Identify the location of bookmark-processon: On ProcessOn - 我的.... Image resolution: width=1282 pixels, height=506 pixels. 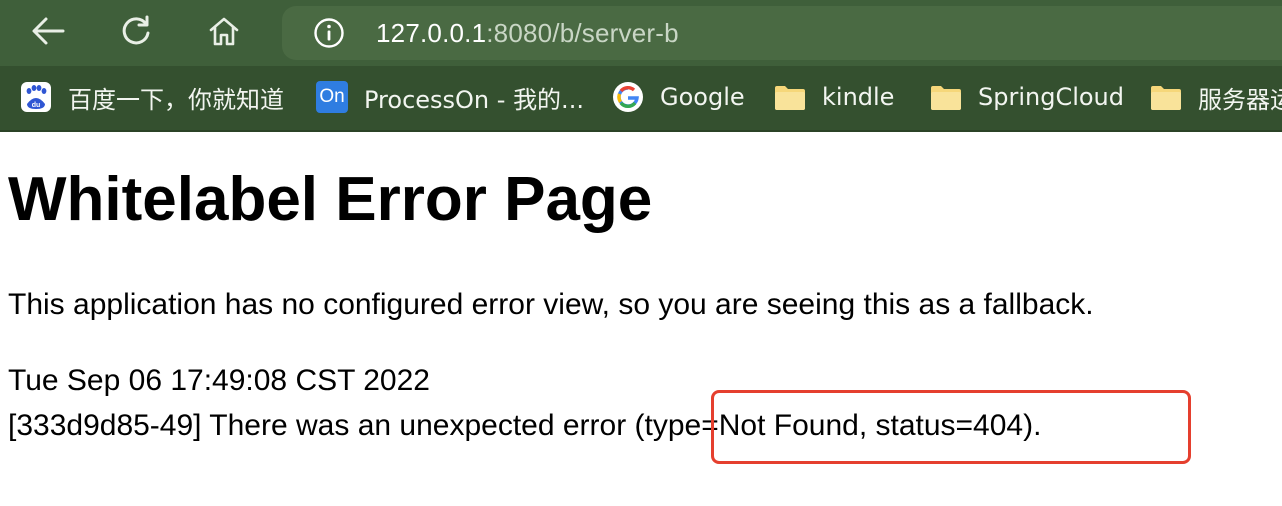
(450, 97).